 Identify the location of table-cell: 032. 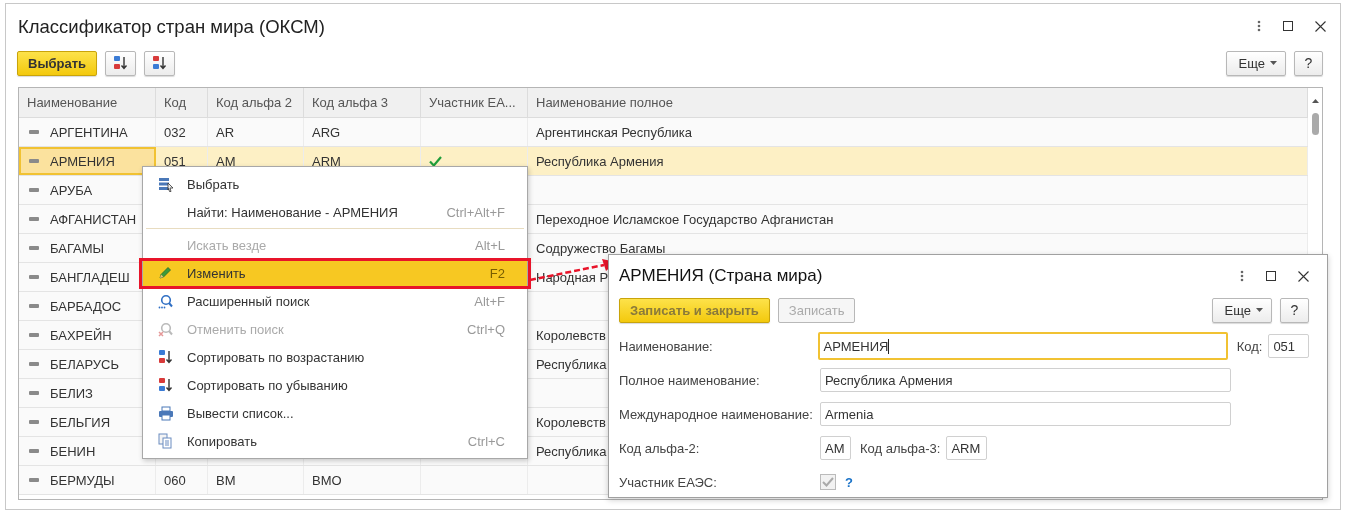
(182, 132).